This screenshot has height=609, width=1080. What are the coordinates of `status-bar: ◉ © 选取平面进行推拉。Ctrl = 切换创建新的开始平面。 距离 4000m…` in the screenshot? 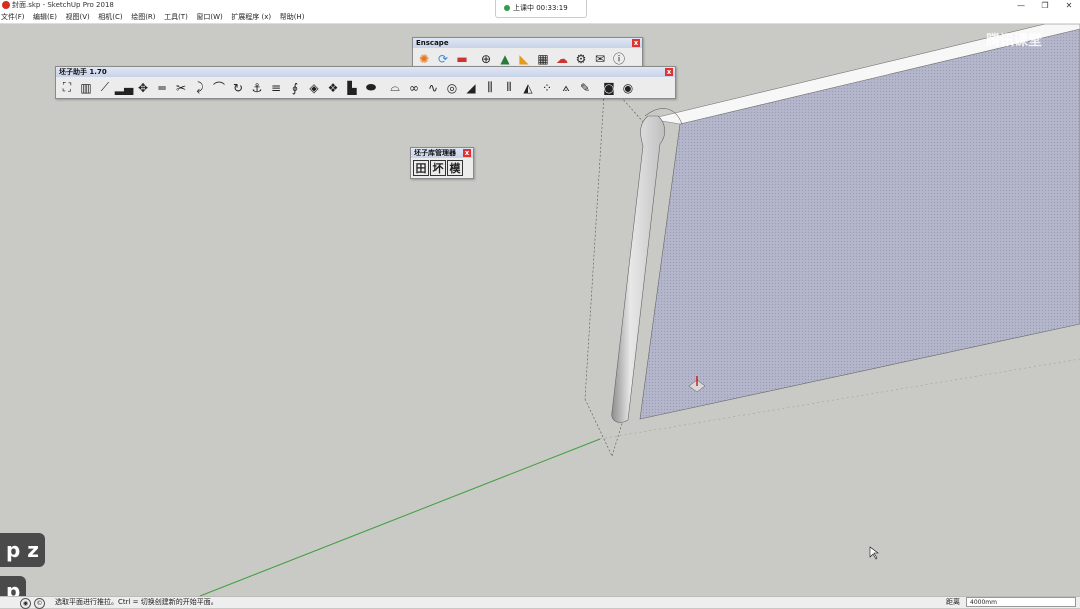 It's located at (540, 602).